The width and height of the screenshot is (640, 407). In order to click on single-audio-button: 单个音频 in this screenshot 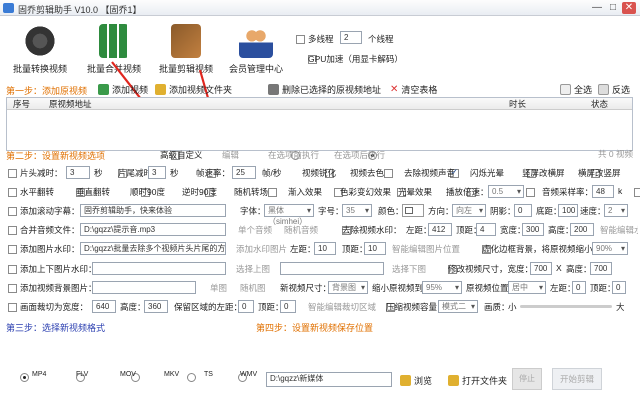, I will do `click(255, 230)`.